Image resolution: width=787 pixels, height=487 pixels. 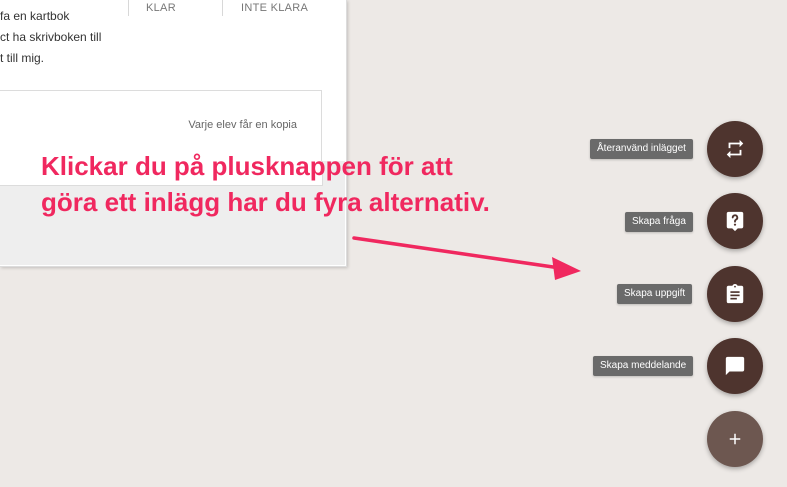 I want to click on create-announcement-tooltip: Skapa meddelande, so click(x=643, y=366).